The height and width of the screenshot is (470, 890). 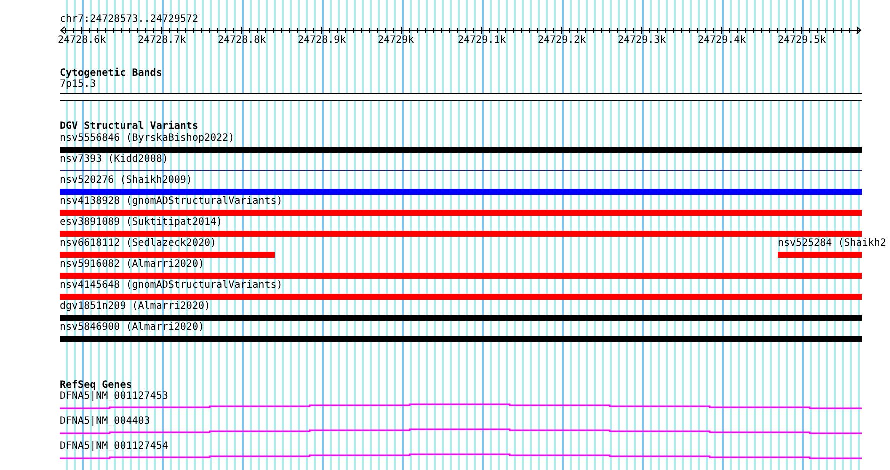 What do you see at coordinates (132, 328) in the screenshot?
I see `variant-label: nsv5846900 (Almarri2020)` at bounding box center [132, 328].